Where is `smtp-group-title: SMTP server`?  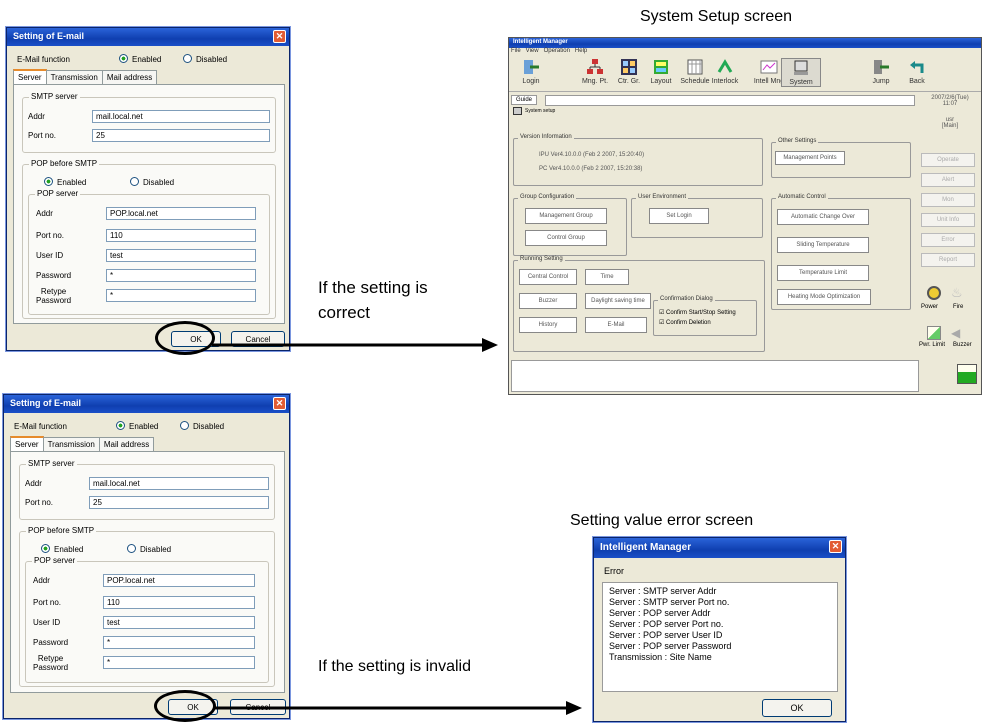
smtp-group-title: SMTP server is located at coordinates (54, 96).